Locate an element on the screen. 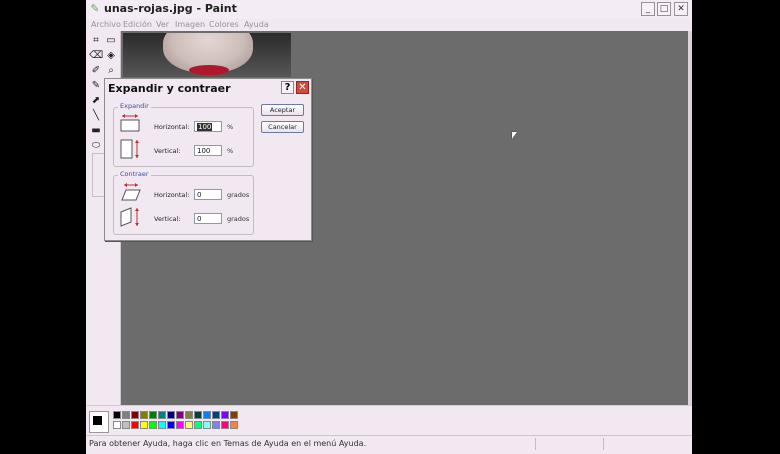  help-button: ? is located at coordinates (287, 87).